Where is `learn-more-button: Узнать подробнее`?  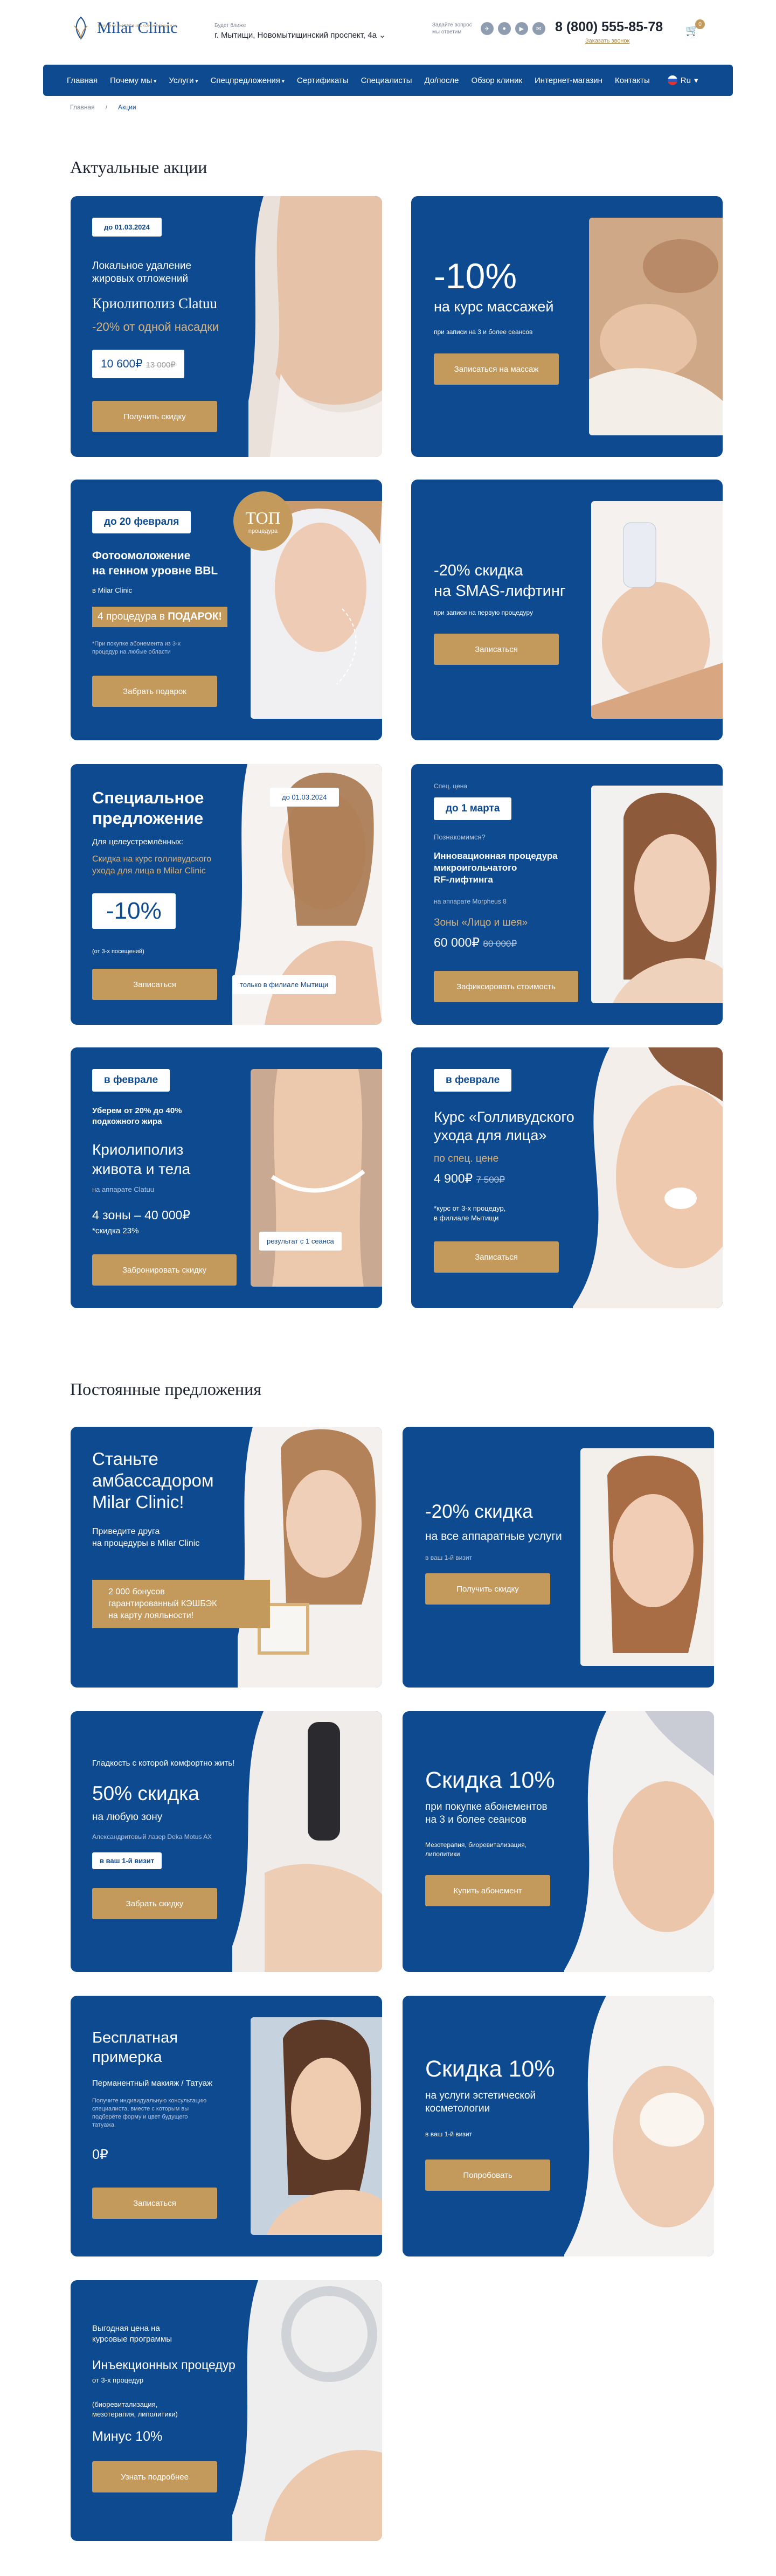
learn-more-button: Узнать подробнее is located at coordinates (154, 2476).